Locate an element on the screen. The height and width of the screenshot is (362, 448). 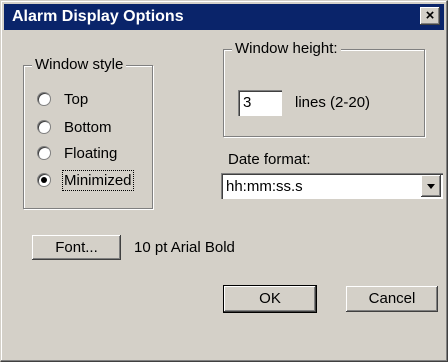
ok-button-label: OK is located at coordinates (270, 298).